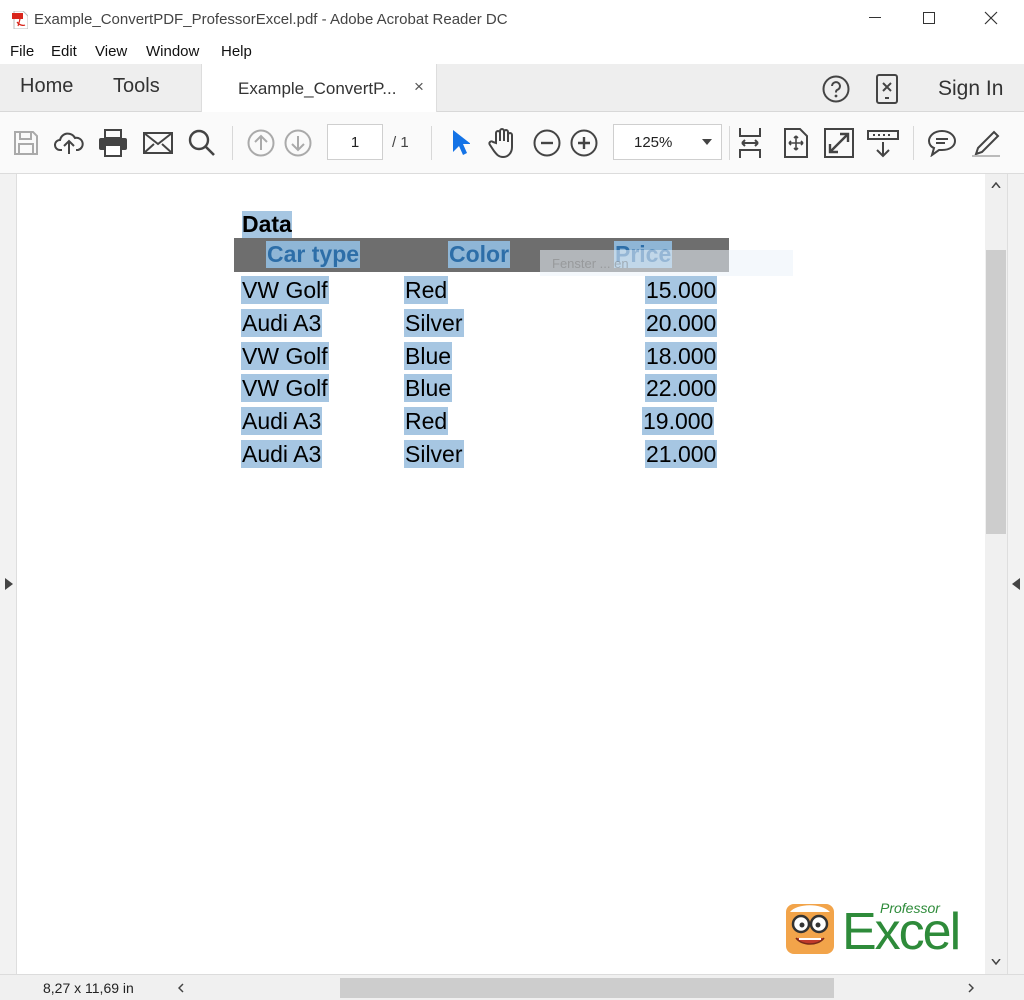  What do you see at coordinates (681, 454) in the screenshot?
I see `table-cell-price: 21.000` at bounding box center [681, 454].